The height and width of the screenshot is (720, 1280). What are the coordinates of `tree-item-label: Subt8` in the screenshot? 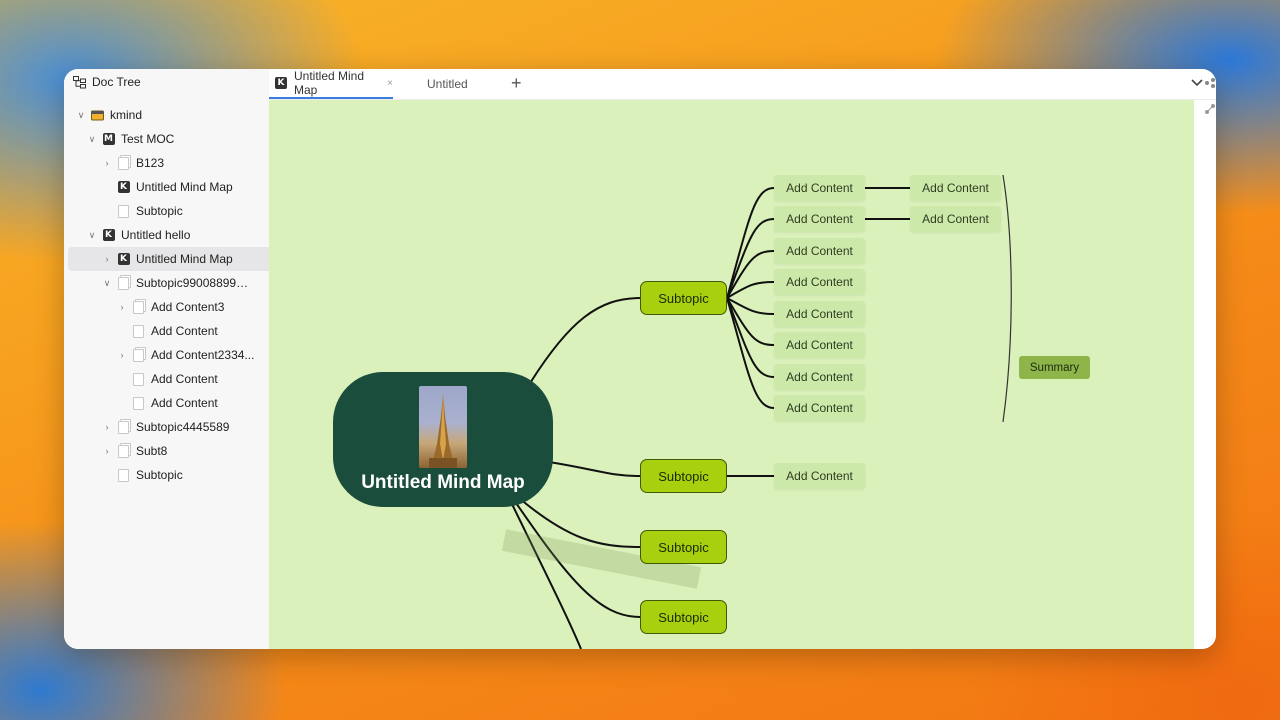 It's located at (152, 451).